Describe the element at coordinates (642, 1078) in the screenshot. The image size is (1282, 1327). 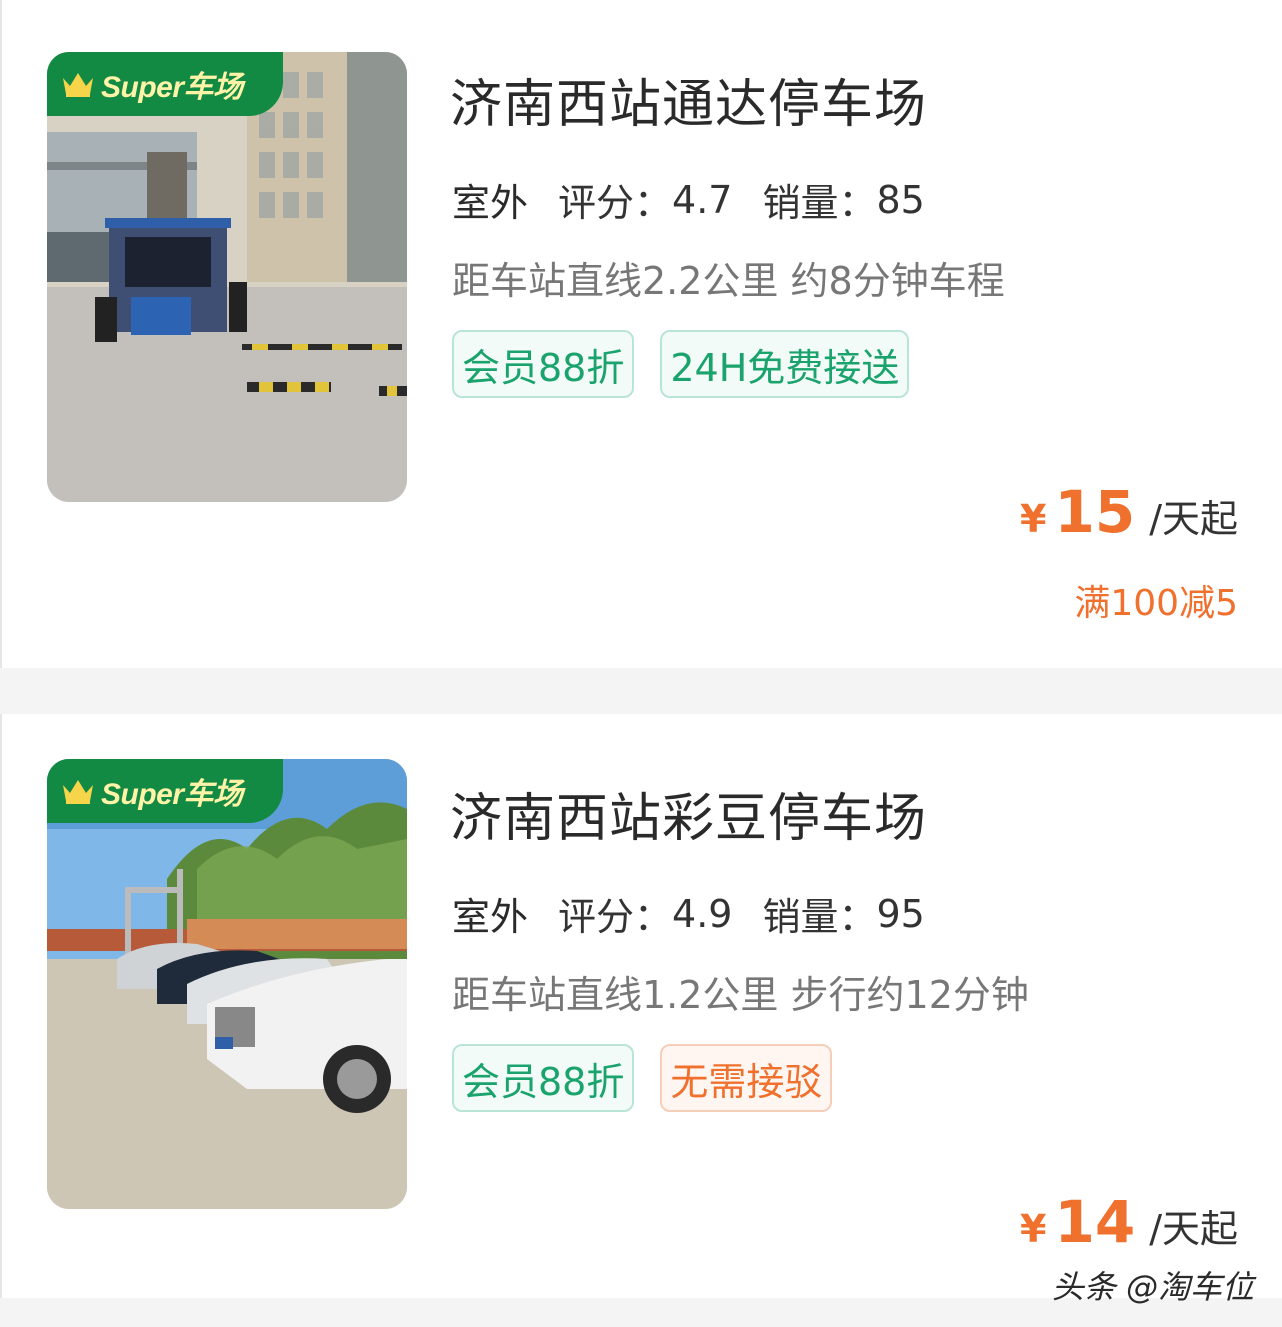
I see `tag-list: 会员88折 无需接驳` at that location.